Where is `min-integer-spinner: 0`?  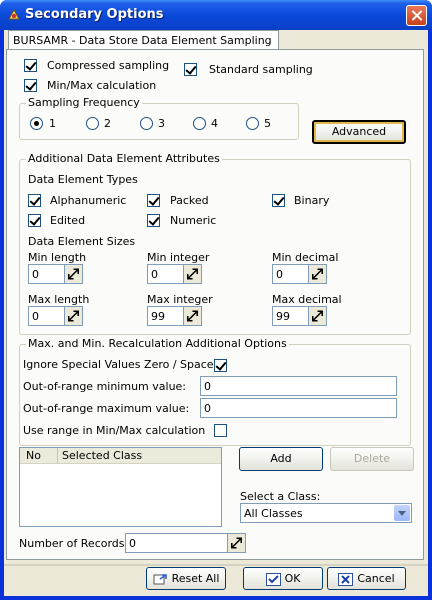 min-integer-spinner: 0 is located at coordinates (174, 274).